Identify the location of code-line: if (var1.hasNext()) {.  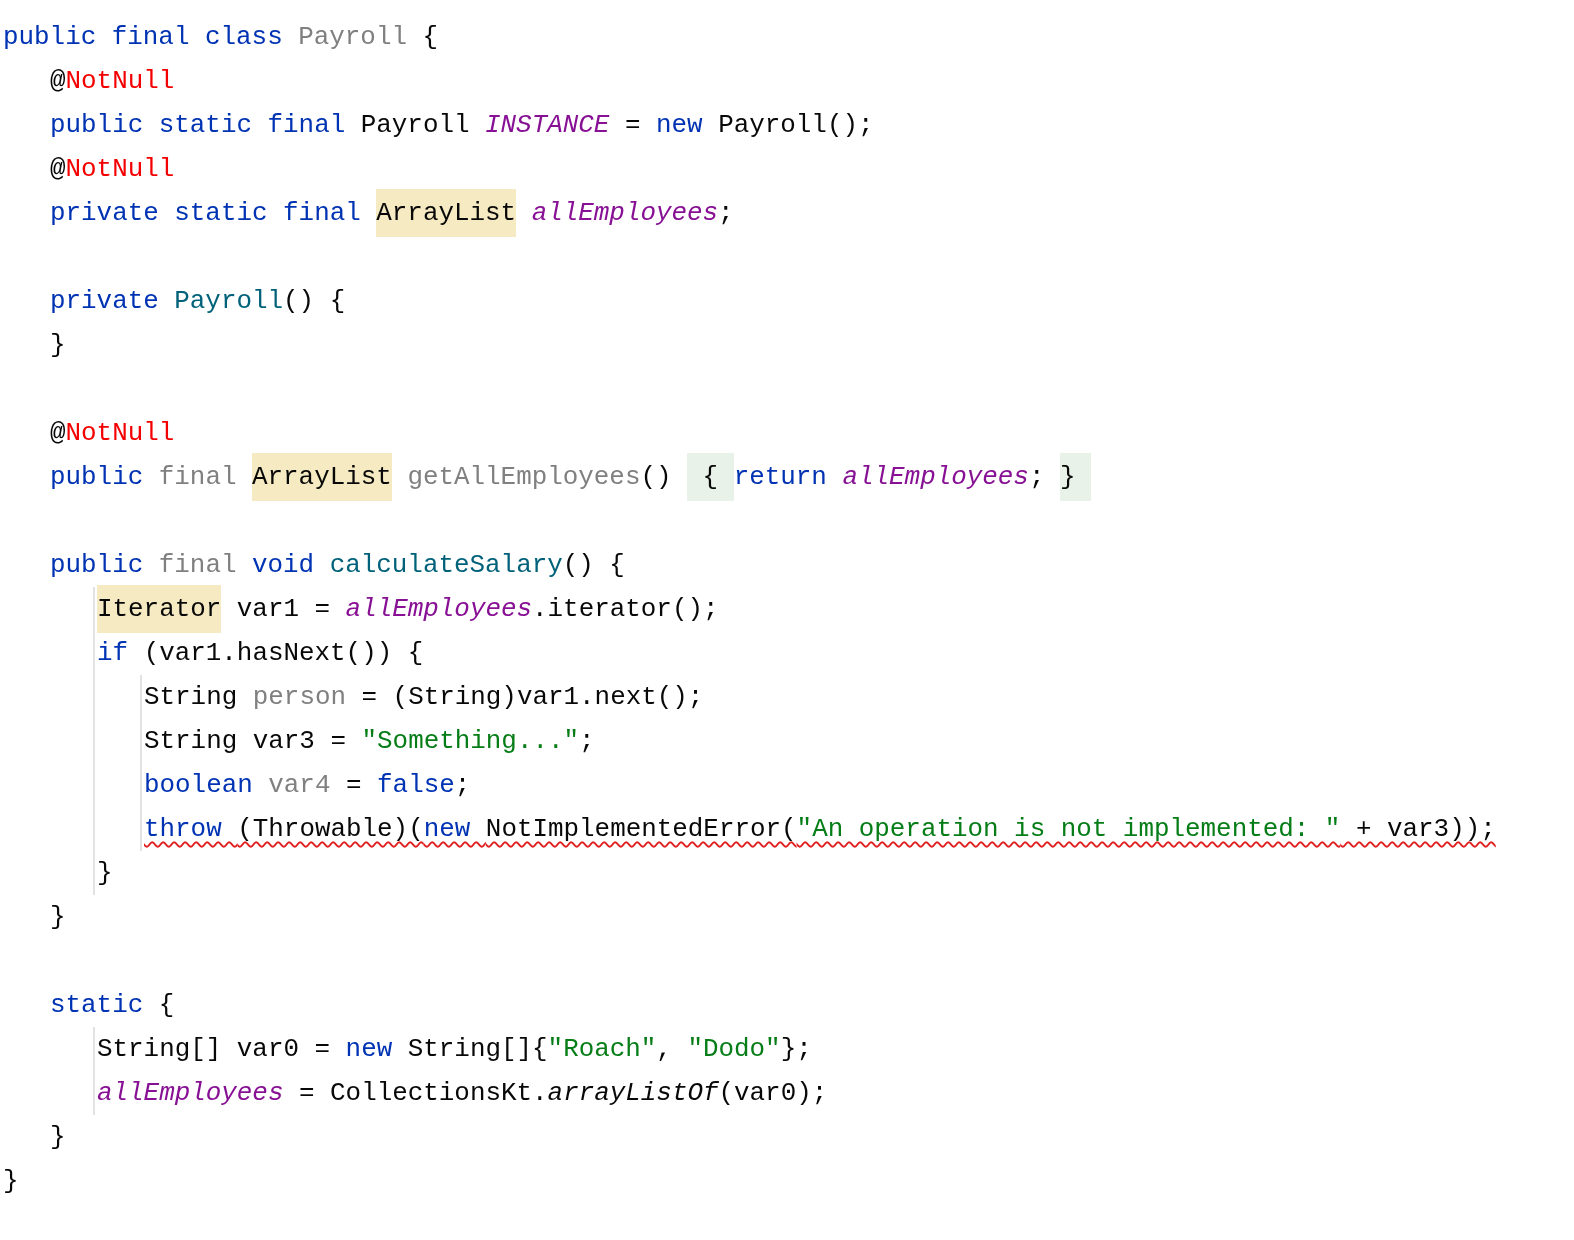
(260, 653).